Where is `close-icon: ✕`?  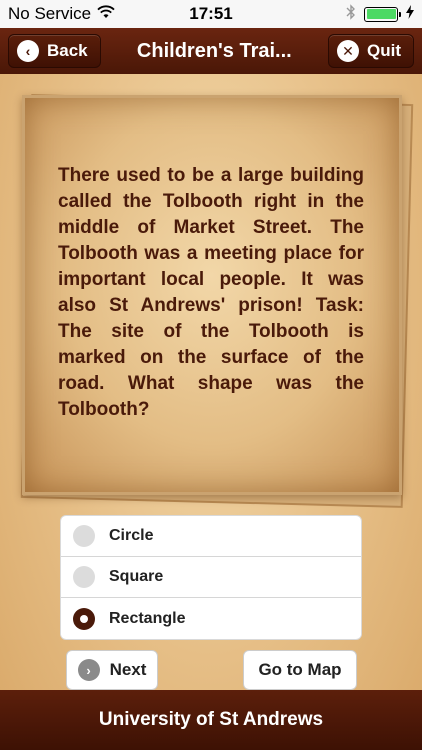
close-icon: ✕ is located at coordinates (348, 51).